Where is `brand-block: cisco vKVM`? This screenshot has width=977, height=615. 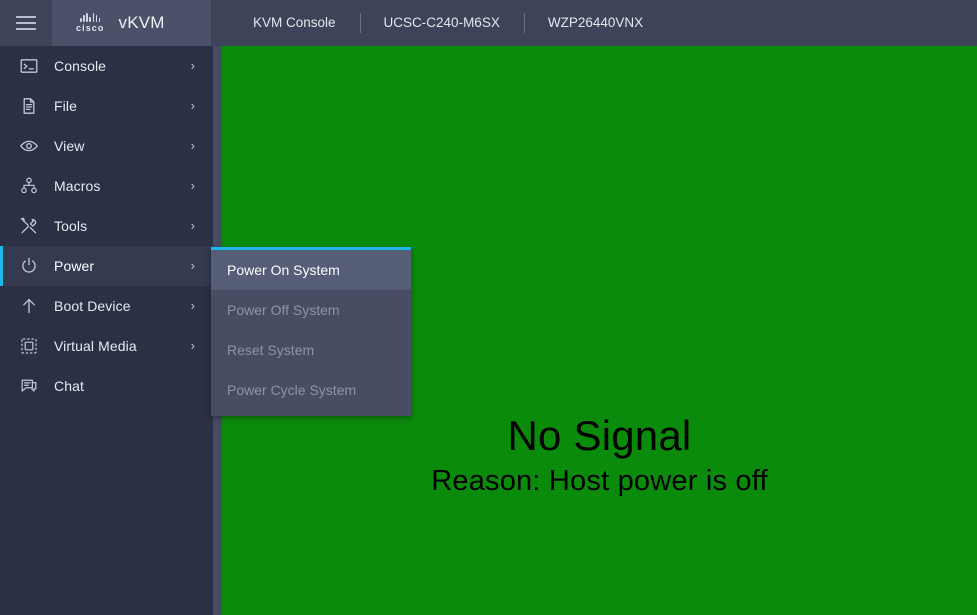
brand-block: cisco vKVM is located at coordinates (131, 23).